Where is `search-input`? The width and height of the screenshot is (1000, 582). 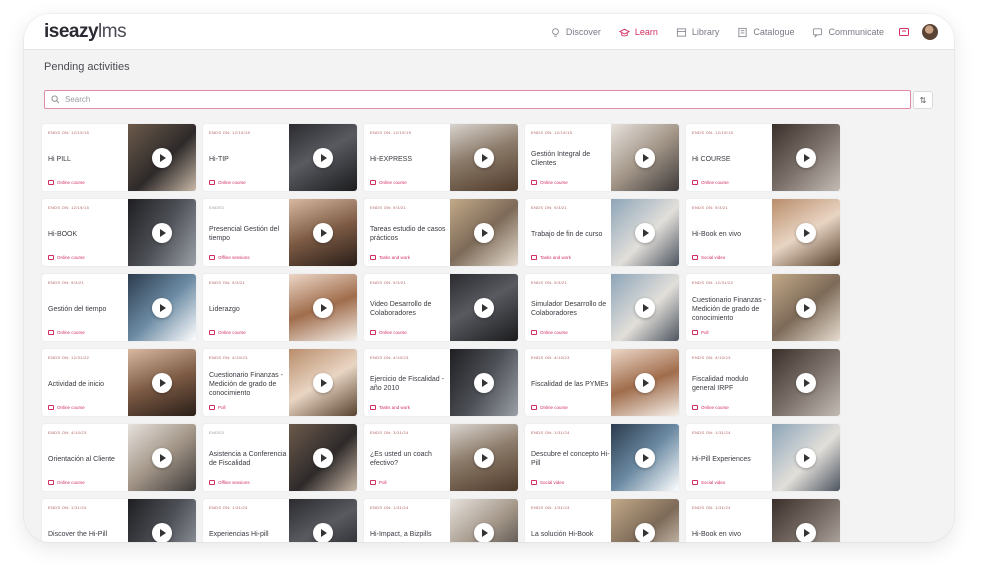
search-input is located at coordinates (455, 99).